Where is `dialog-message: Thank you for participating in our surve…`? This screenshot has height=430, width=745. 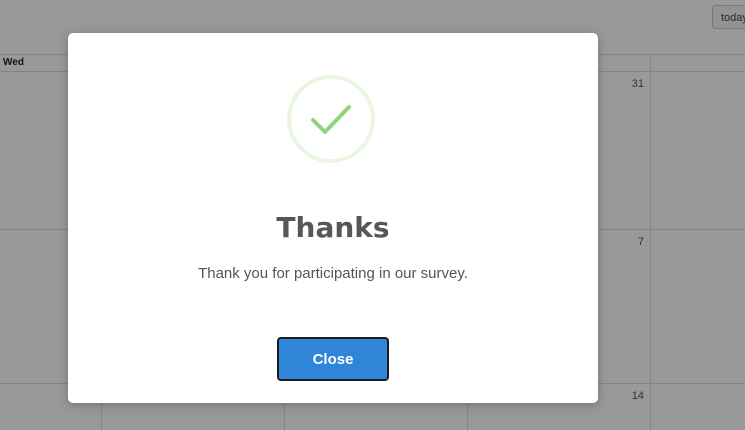 dialog-message: Thank you for participating in our surve… is located at coordinates (333, 273).